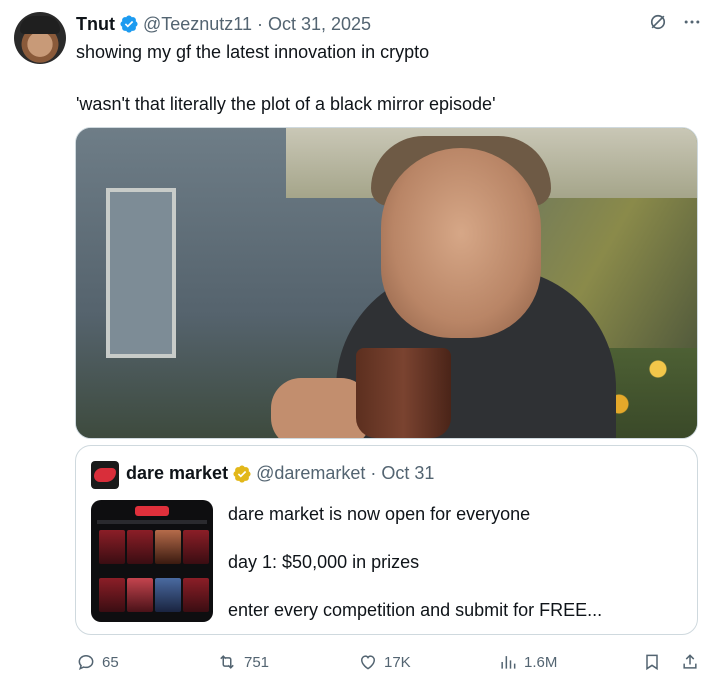 Image resolution: width=716 pixels, height=688 pixels. I want to click on bookmark-icon, so click(652, 662).